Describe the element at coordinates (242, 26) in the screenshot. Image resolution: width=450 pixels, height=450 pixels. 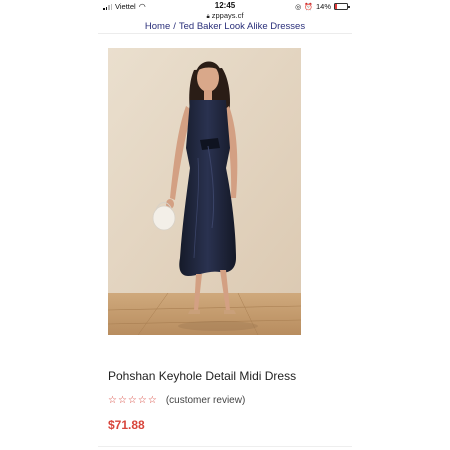
I see `breadcrumb-current: Ted Baker Look Alike Dresses` at that location.